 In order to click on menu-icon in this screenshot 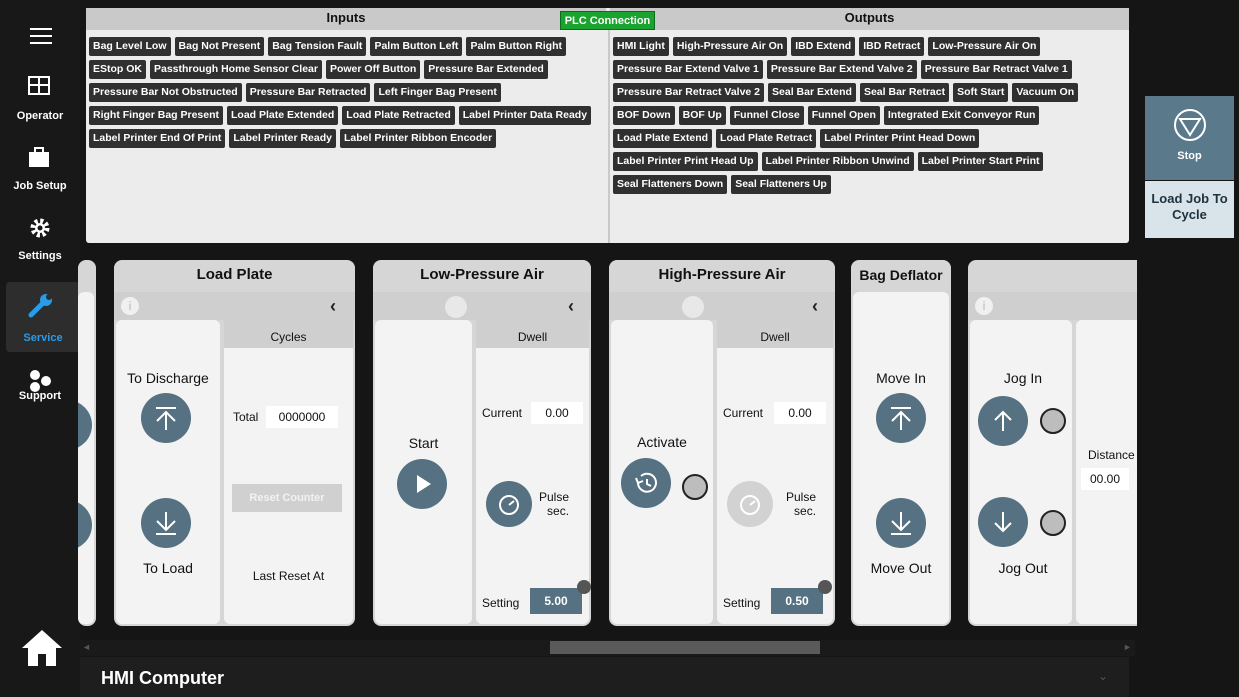, I will do `click(41, 36)`.